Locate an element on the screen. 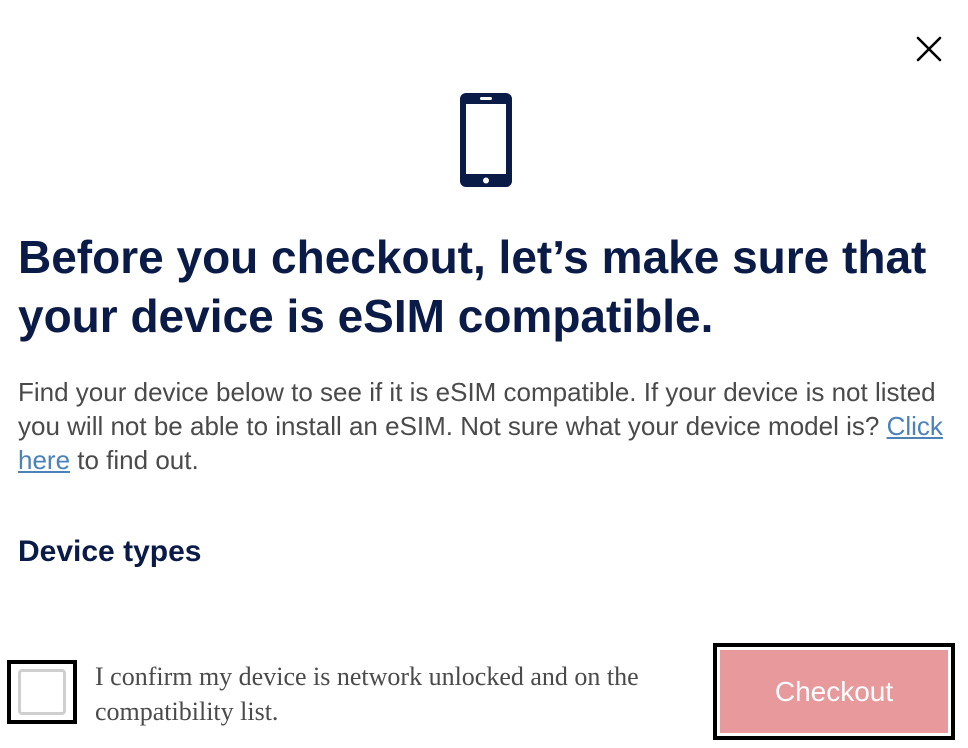 Image resolution: width=968 pixels, height=748 pixels. checkbox-box is located at coordinates (42, 692).